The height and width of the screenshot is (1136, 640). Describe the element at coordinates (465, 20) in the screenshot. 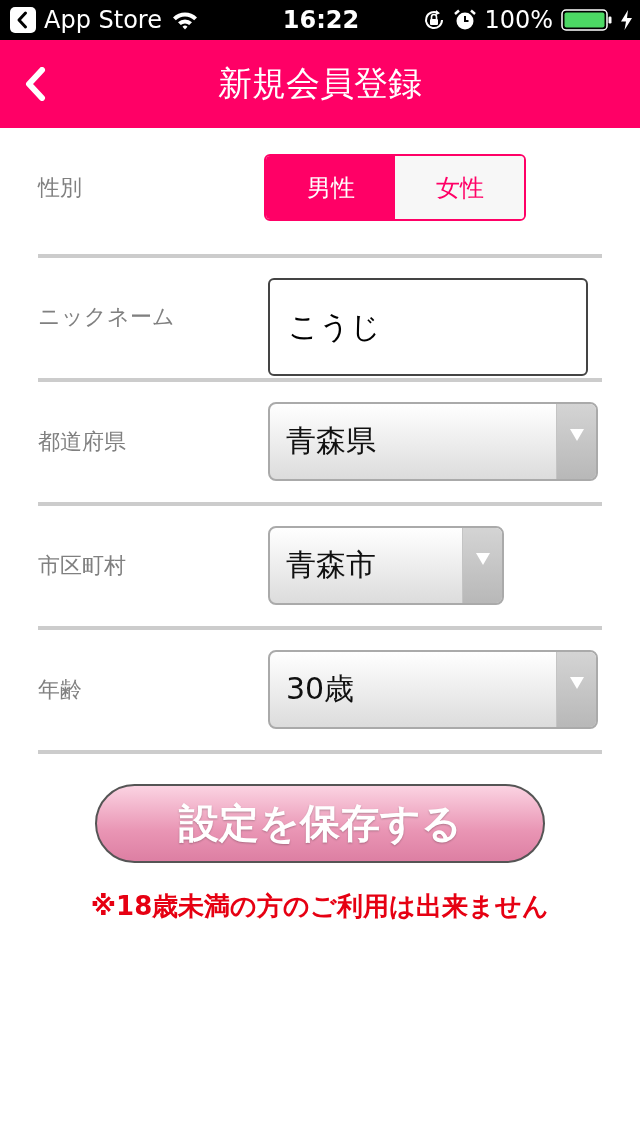

I see `alarm-clock-icon` at that location.